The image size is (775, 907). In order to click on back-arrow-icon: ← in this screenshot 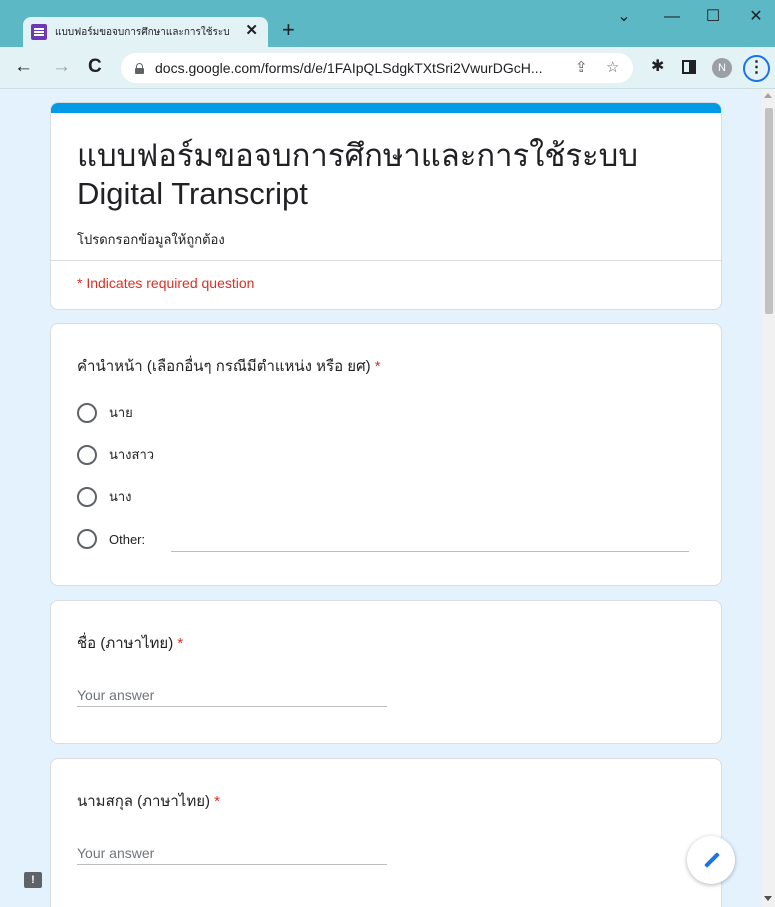, I will do `click(23, 67)`.